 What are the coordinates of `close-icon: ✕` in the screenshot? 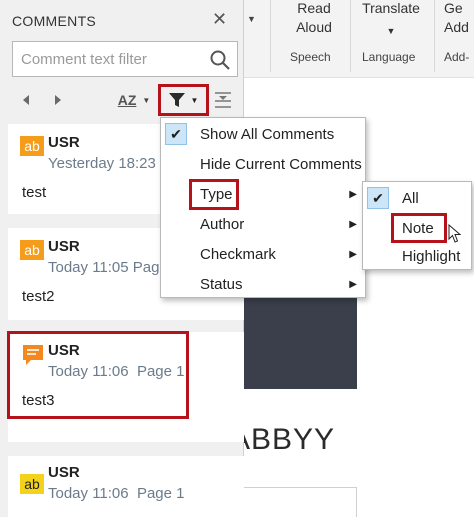 It's located at (219, 19).